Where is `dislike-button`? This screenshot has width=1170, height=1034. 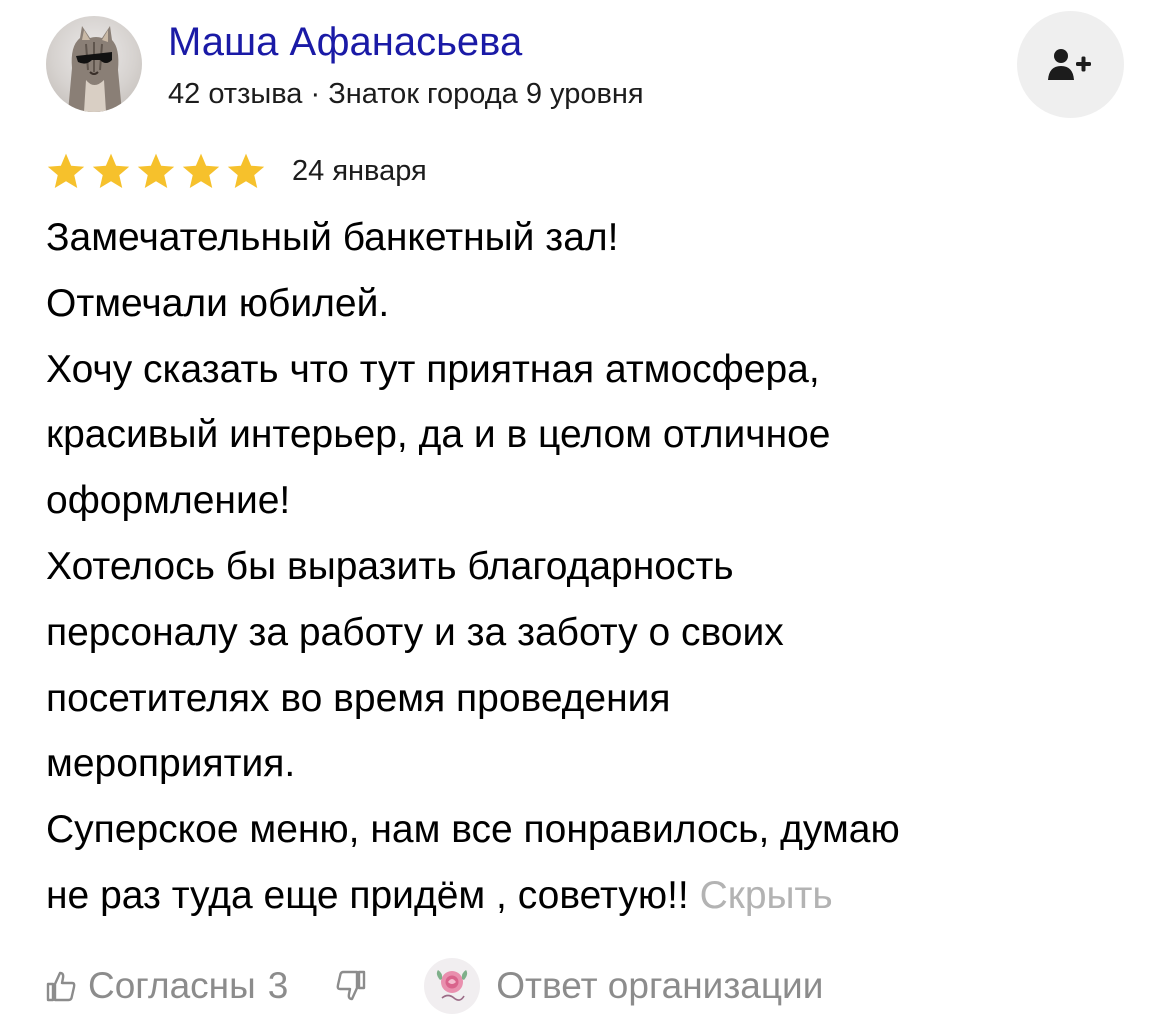
dislike-button is located at coordinates (351, 986).